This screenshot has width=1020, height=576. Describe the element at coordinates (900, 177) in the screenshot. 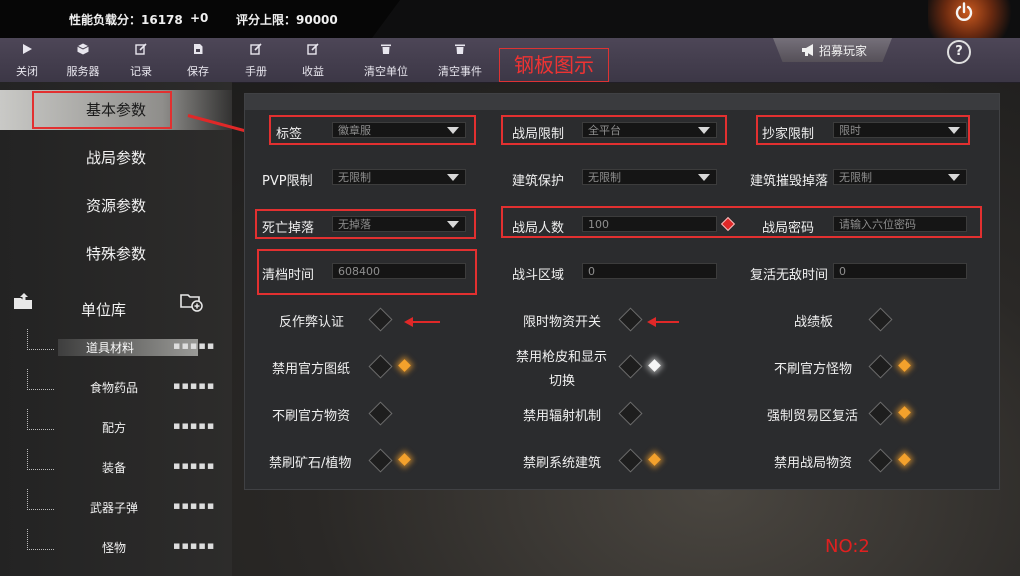

I see `build-drop-dropdown: 无限制` at that location.